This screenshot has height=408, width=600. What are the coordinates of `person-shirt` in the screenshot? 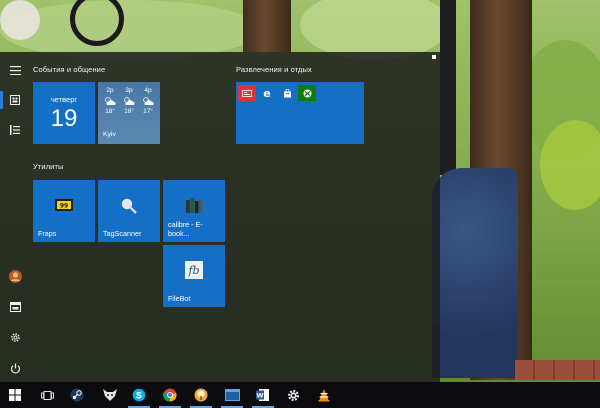 It's located at (20, 20).